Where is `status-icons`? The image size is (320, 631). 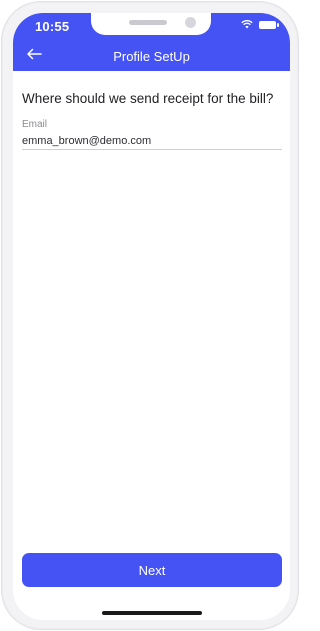
status-icons is located at coordinates (260, 25).